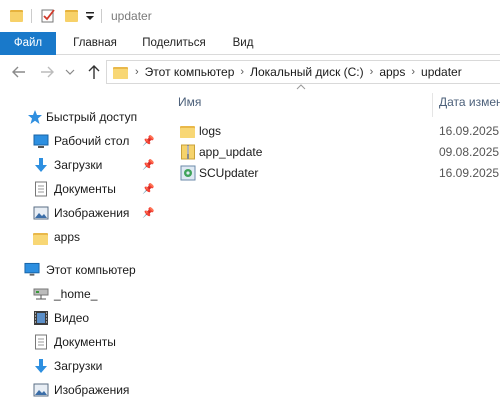  What do you see at coordinates (229, 173) in the screenshot?
I see `file-name: SCUpdater` at bounding box center [229, 173].